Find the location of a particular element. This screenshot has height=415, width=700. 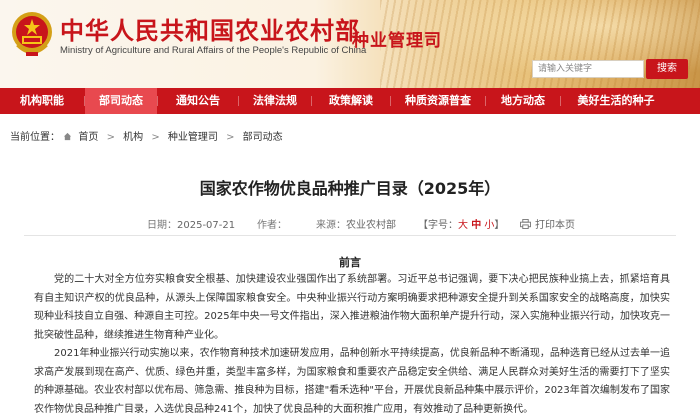

breadcrumb-home: 首页 is located at coordinates (88, 137).